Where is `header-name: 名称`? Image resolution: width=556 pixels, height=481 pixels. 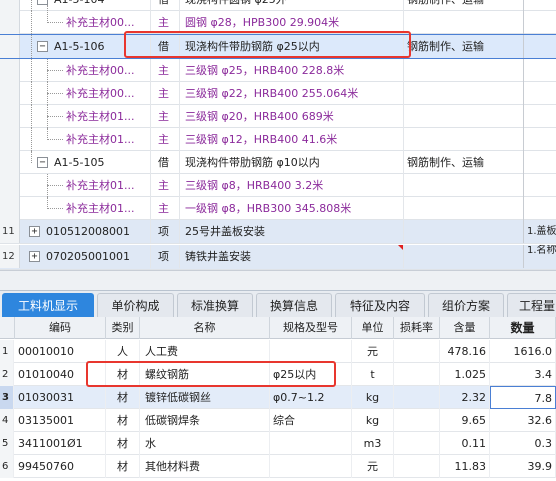
header-name: 名称 is located at coordinates (205, 328).